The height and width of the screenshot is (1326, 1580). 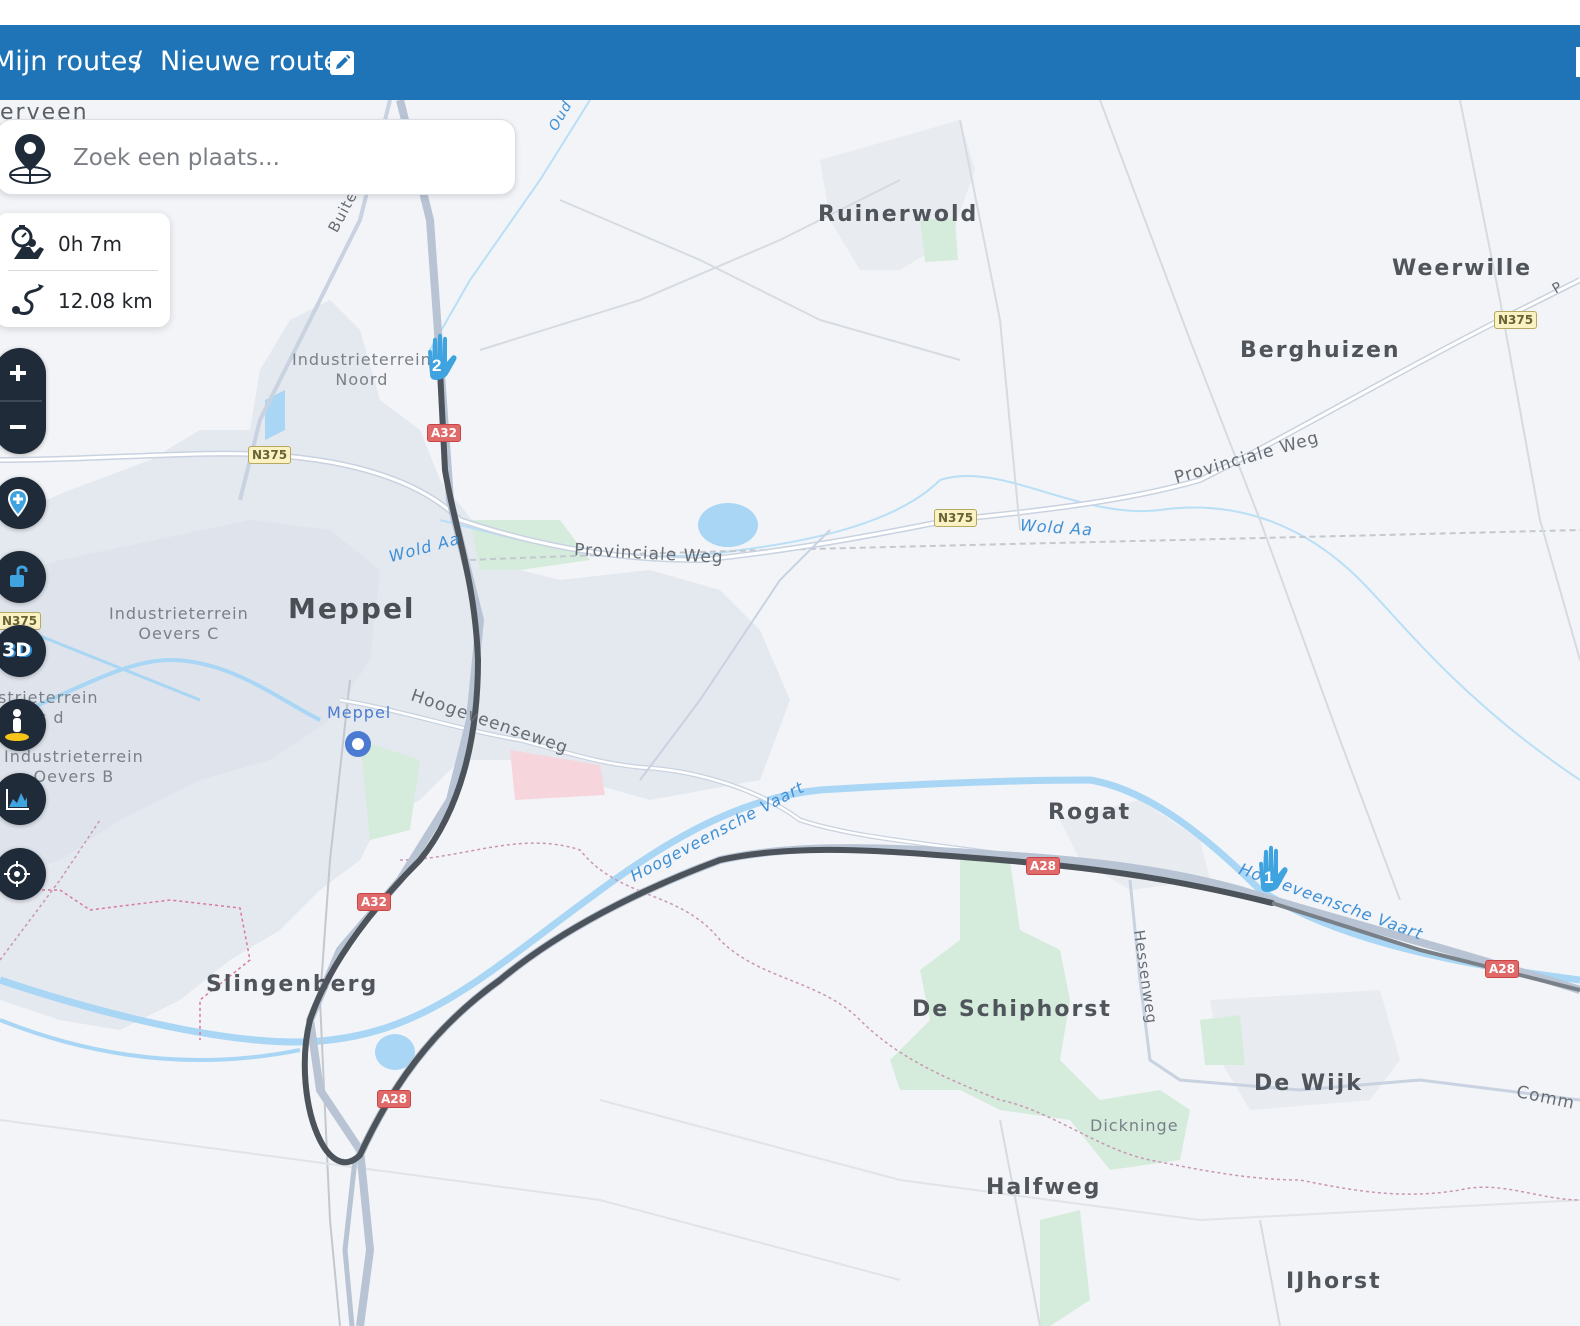 What do you see at coordinates (23, 401) in the screenshot?
I see `zoom-controls` at bounding box center [23, 401].